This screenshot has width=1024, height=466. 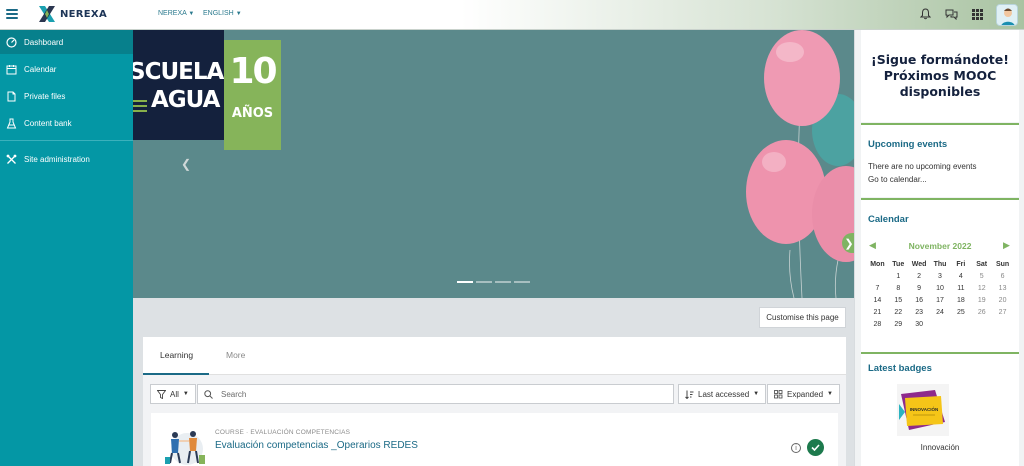 I want to click on sidebar-item-dashboard: Dashboard, so click(x=66, y=42).